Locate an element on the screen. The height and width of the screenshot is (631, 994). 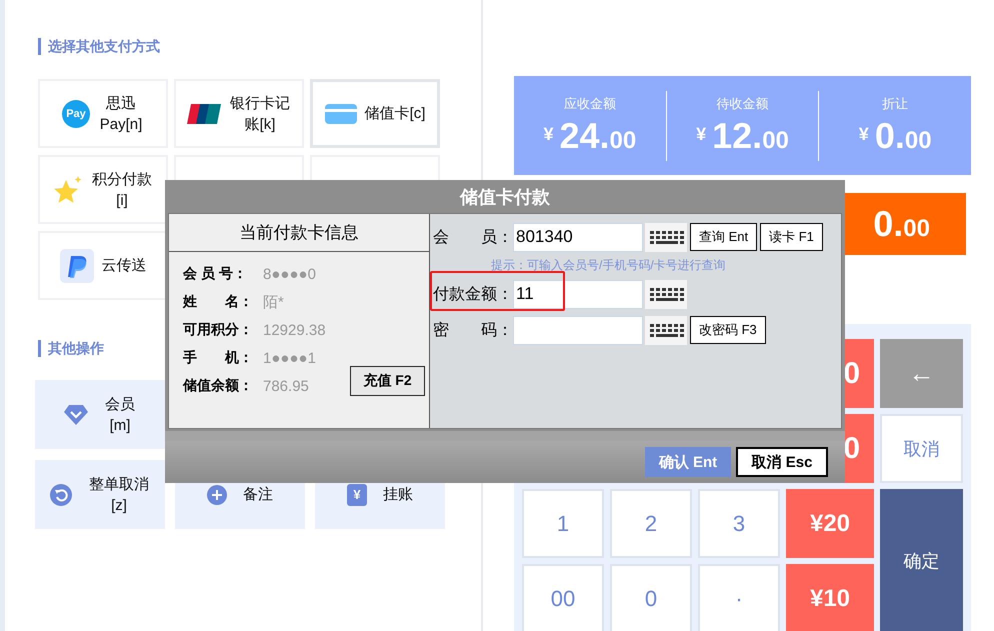
action-button: 整单取消[z] is located at coordinates (100, 494).